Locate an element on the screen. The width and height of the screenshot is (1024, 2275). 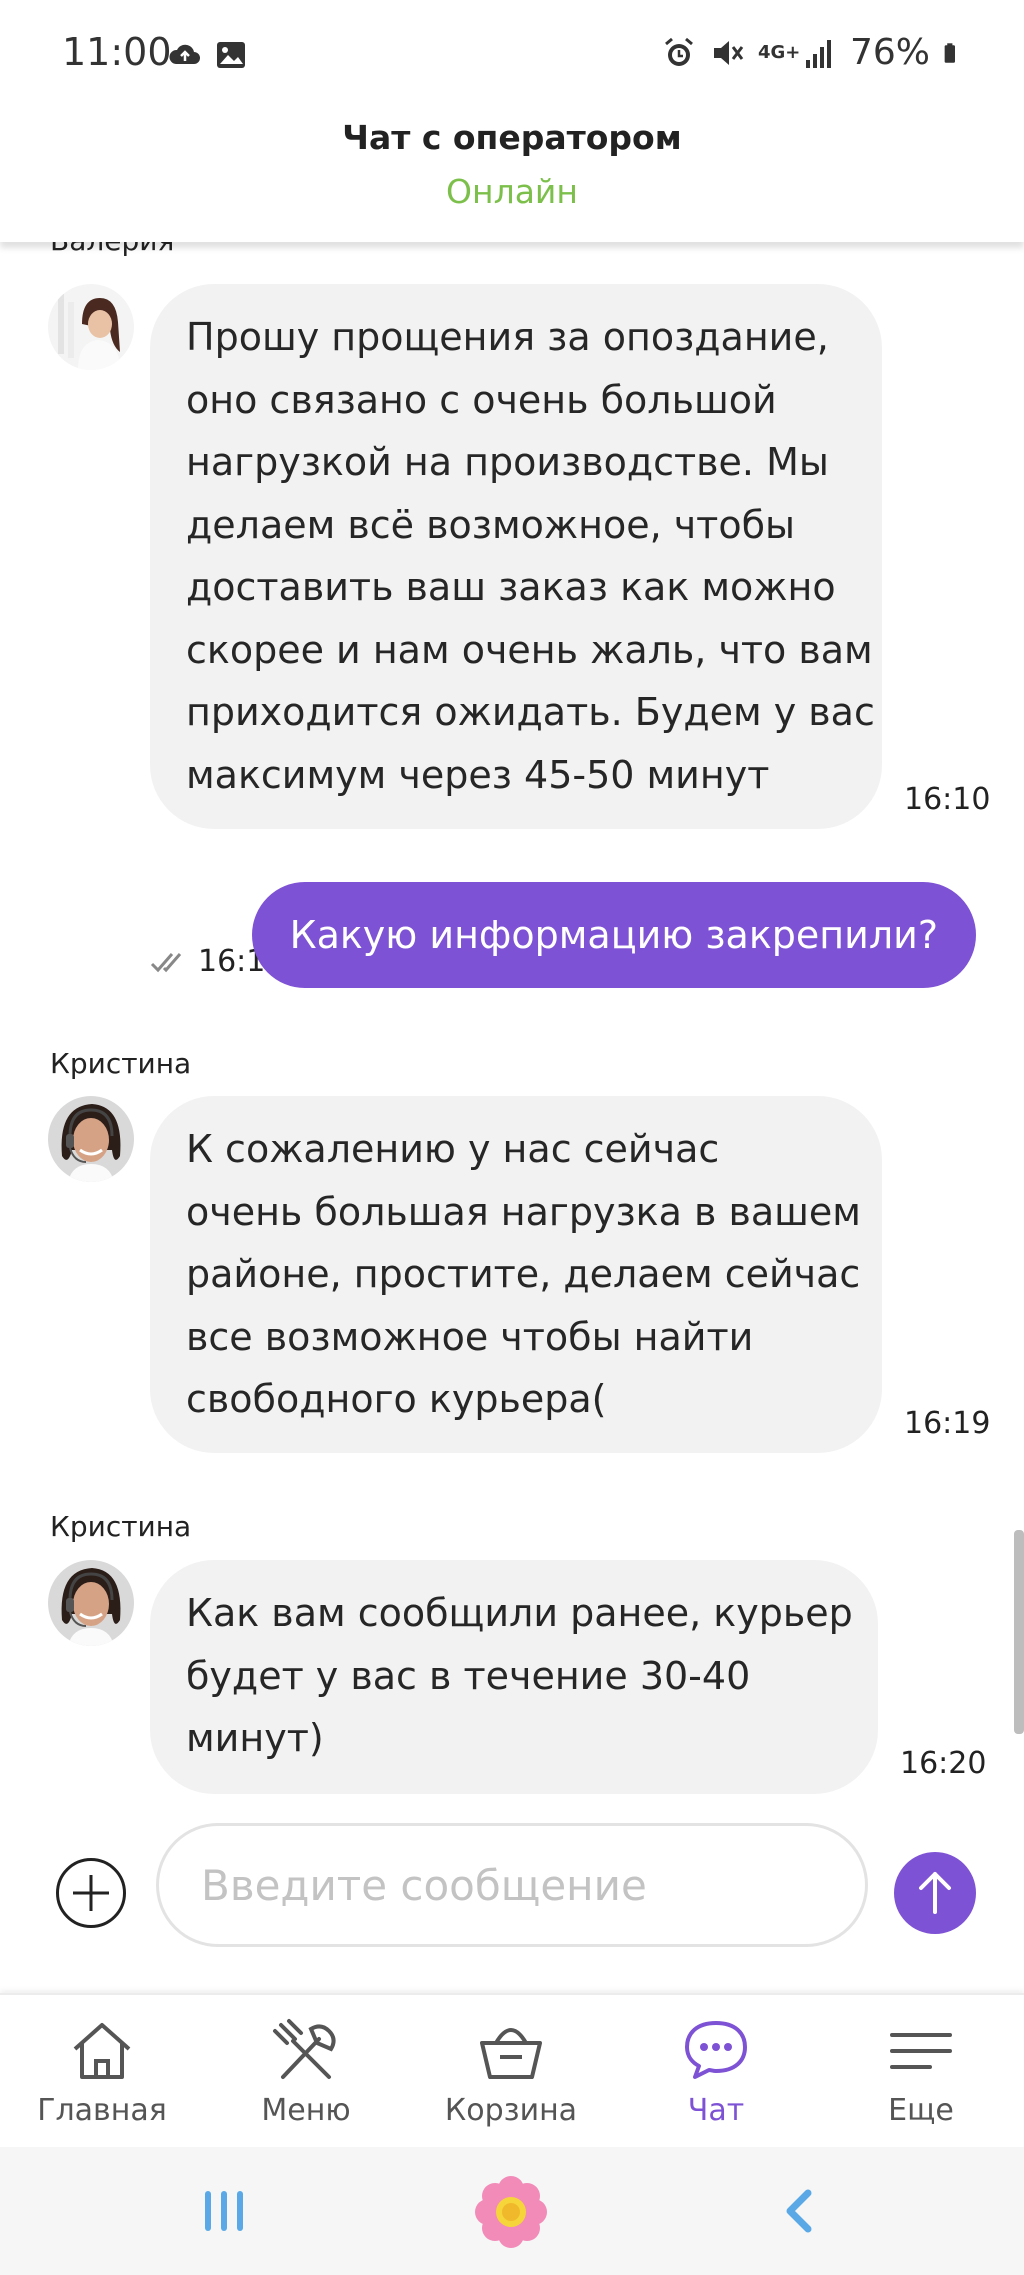
network-type: 4G+ is located at coordinates (779, 52).